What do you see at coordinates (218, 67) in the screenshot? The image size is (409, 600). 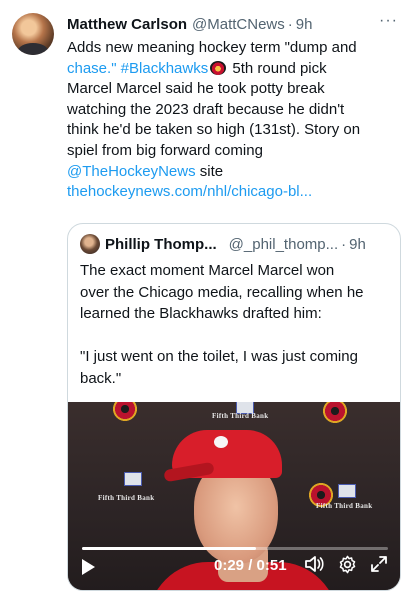 I see `blackhawks-logo-icon` at bounding box center [218, 67].